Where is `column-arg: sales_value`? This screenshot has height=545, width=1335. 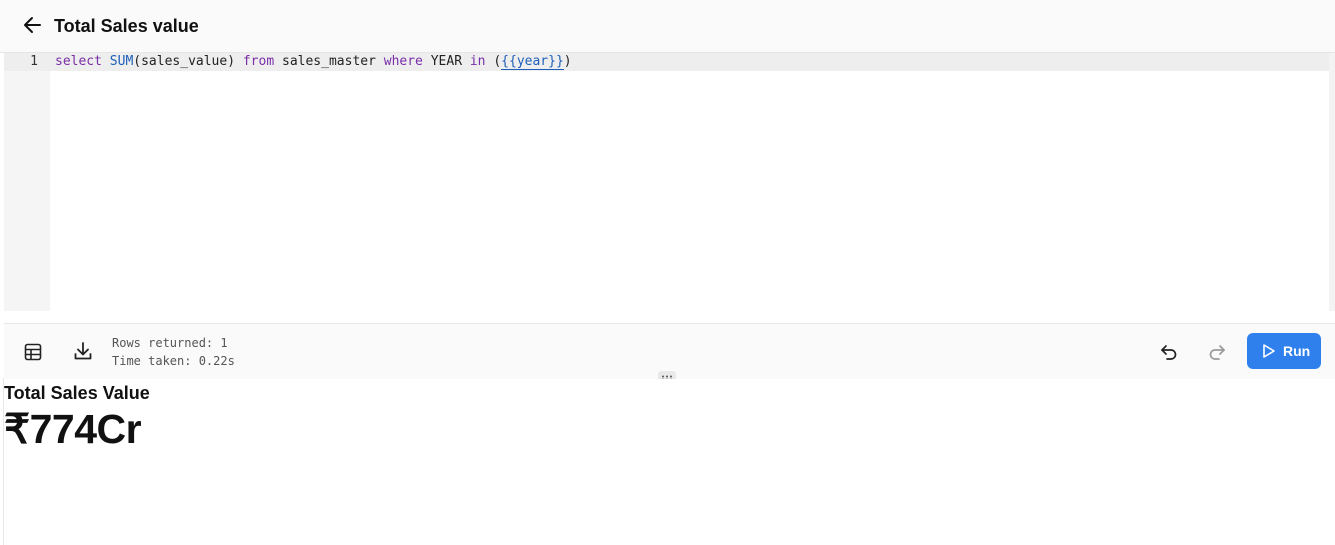
column-arg: sales_value is located at coordinates (184, 61).